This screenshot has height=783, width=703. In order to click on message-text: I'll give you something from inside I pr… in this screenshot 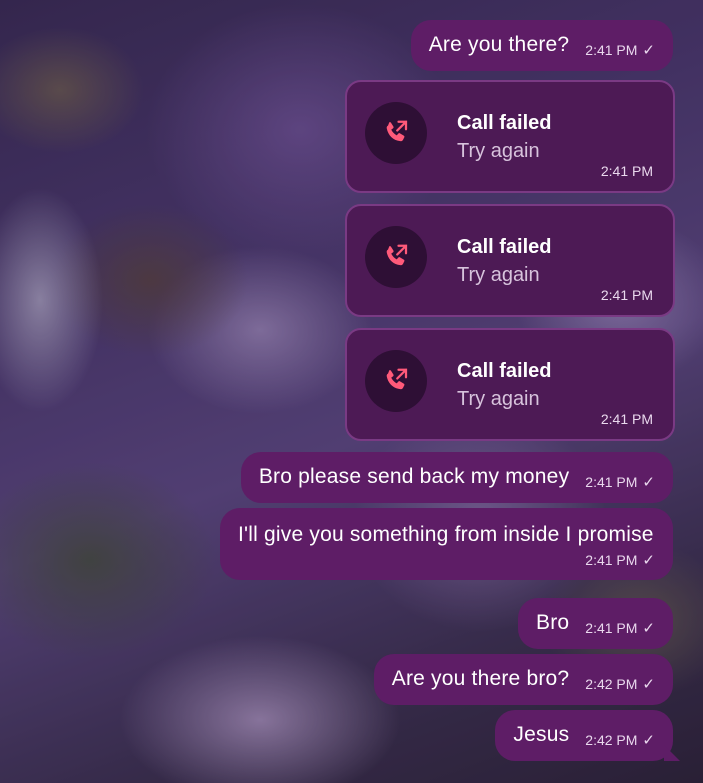, I will do `click(446, 534)`.